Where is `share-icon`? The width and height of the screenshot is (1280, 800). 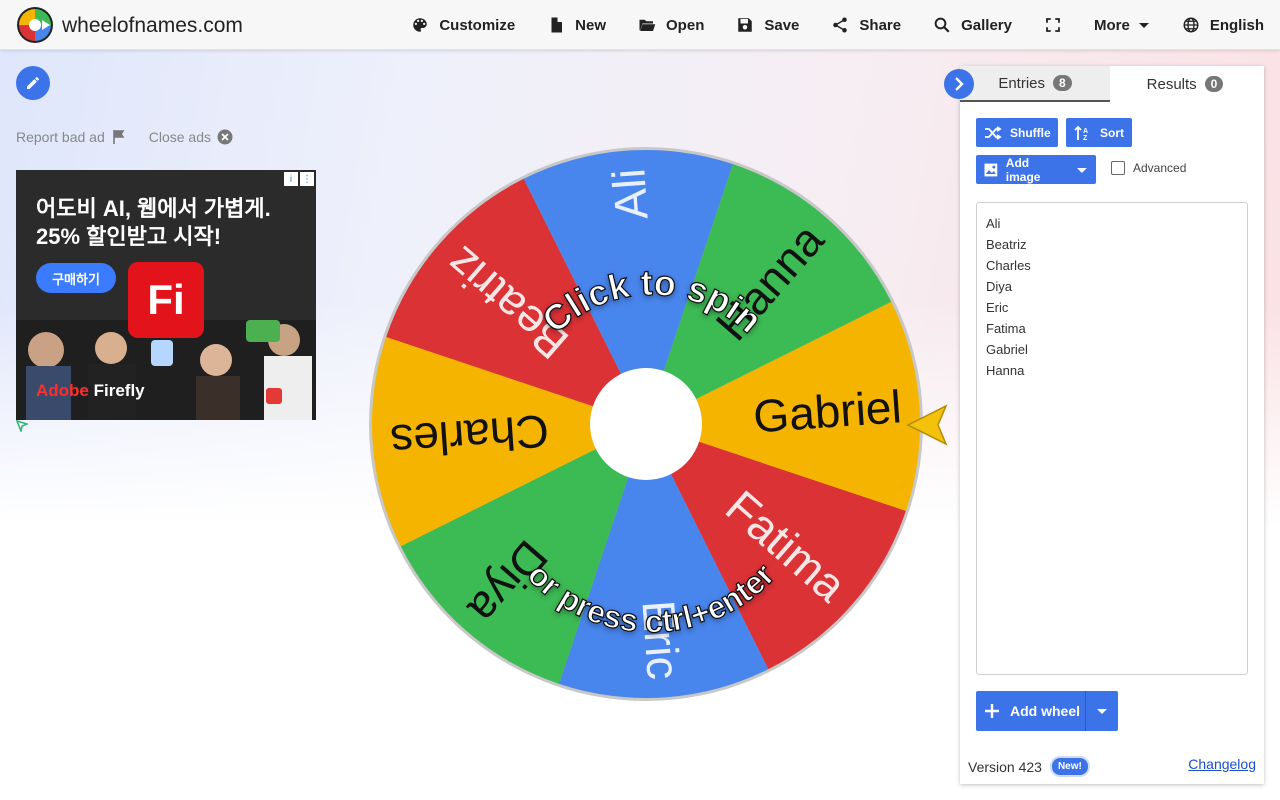 share-icon is located at coordinates (840, 25).